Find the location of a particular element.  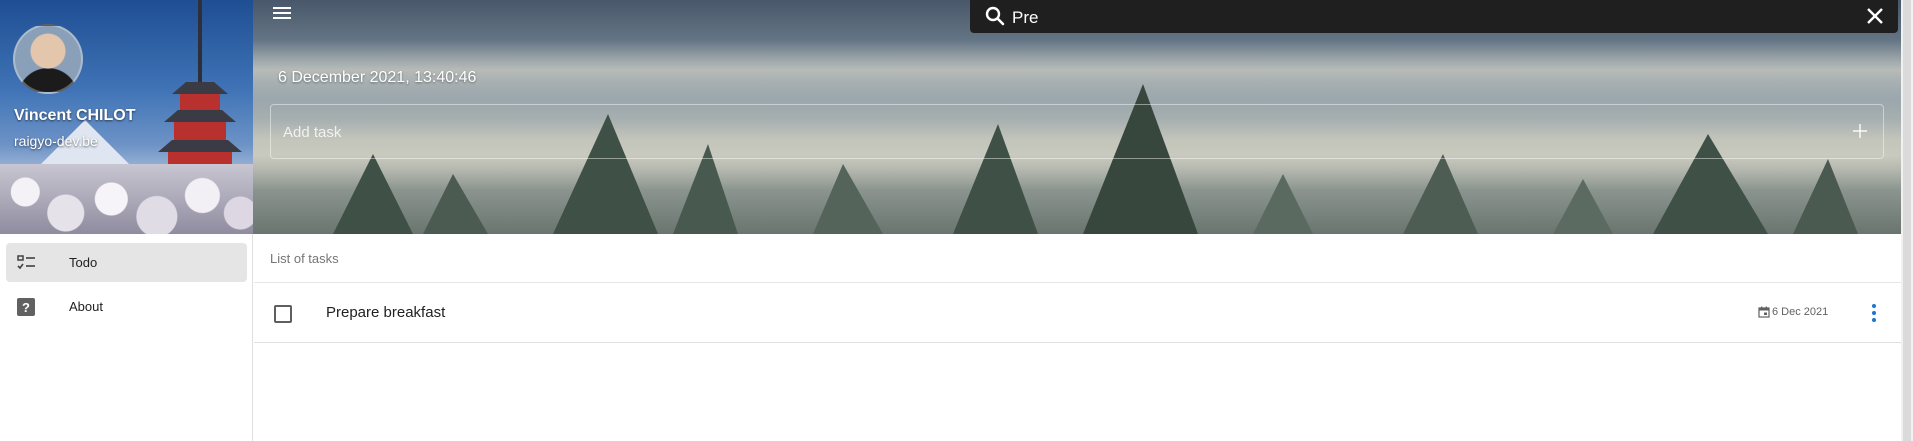

task-checkbox is located at coordinates (283, 314).